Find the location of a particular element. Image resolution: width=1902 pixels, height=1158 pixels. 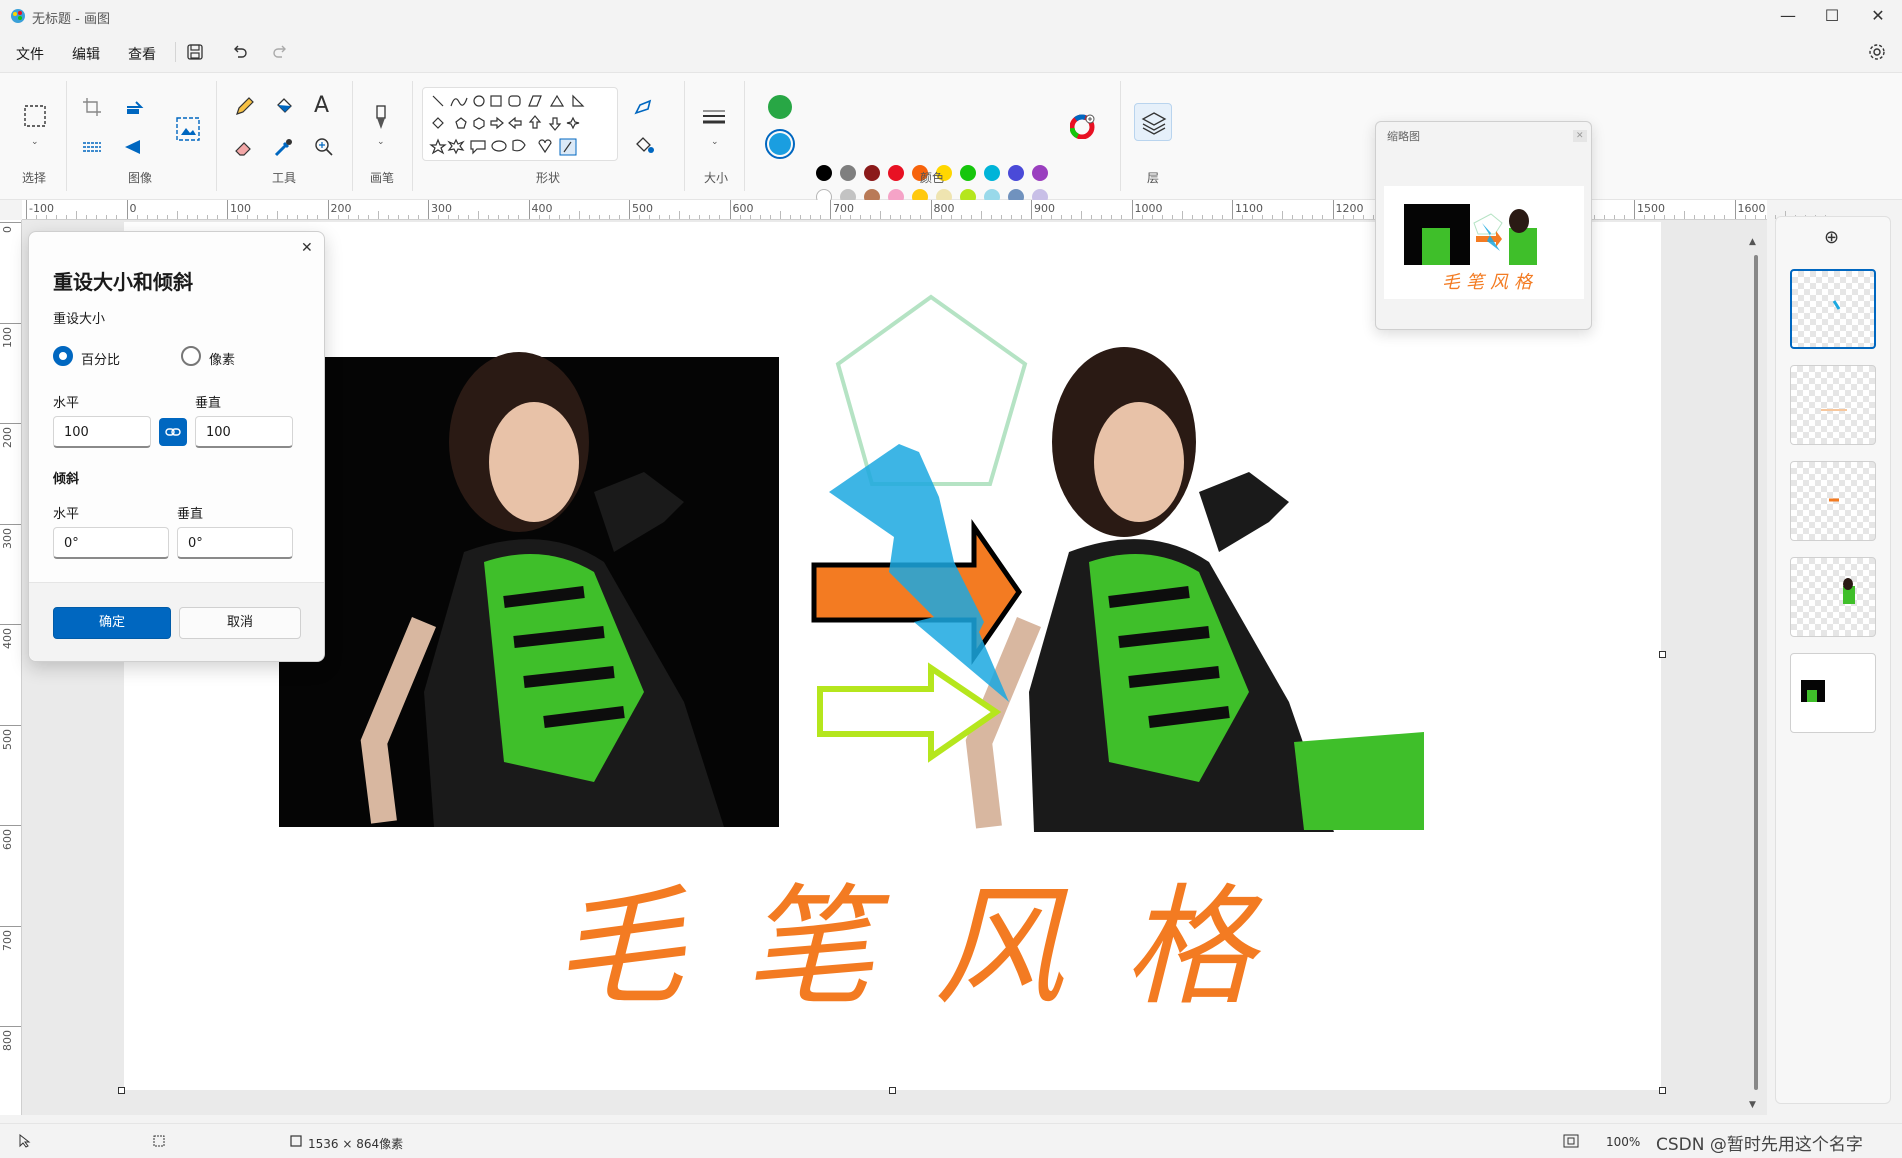

aspect-ratio-lock-button is located at coordinates (173, 432).